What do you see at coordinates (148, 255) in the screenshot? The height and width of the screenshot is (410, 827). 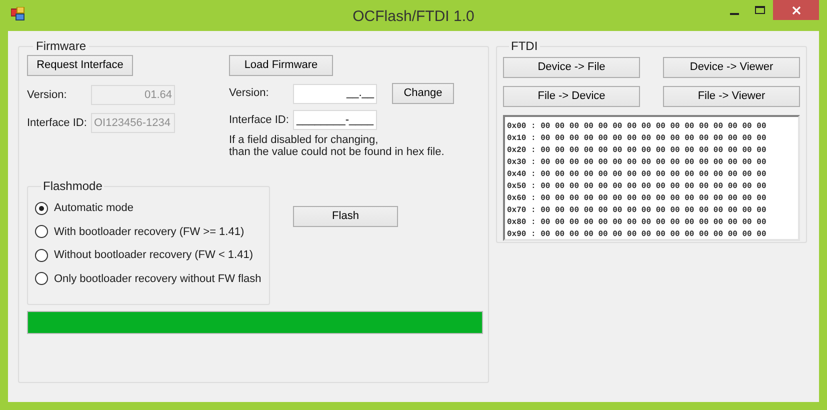 I see `radio-option: Without bootloader recovery (FW < 1.41)` at bounding box center [148, 255].